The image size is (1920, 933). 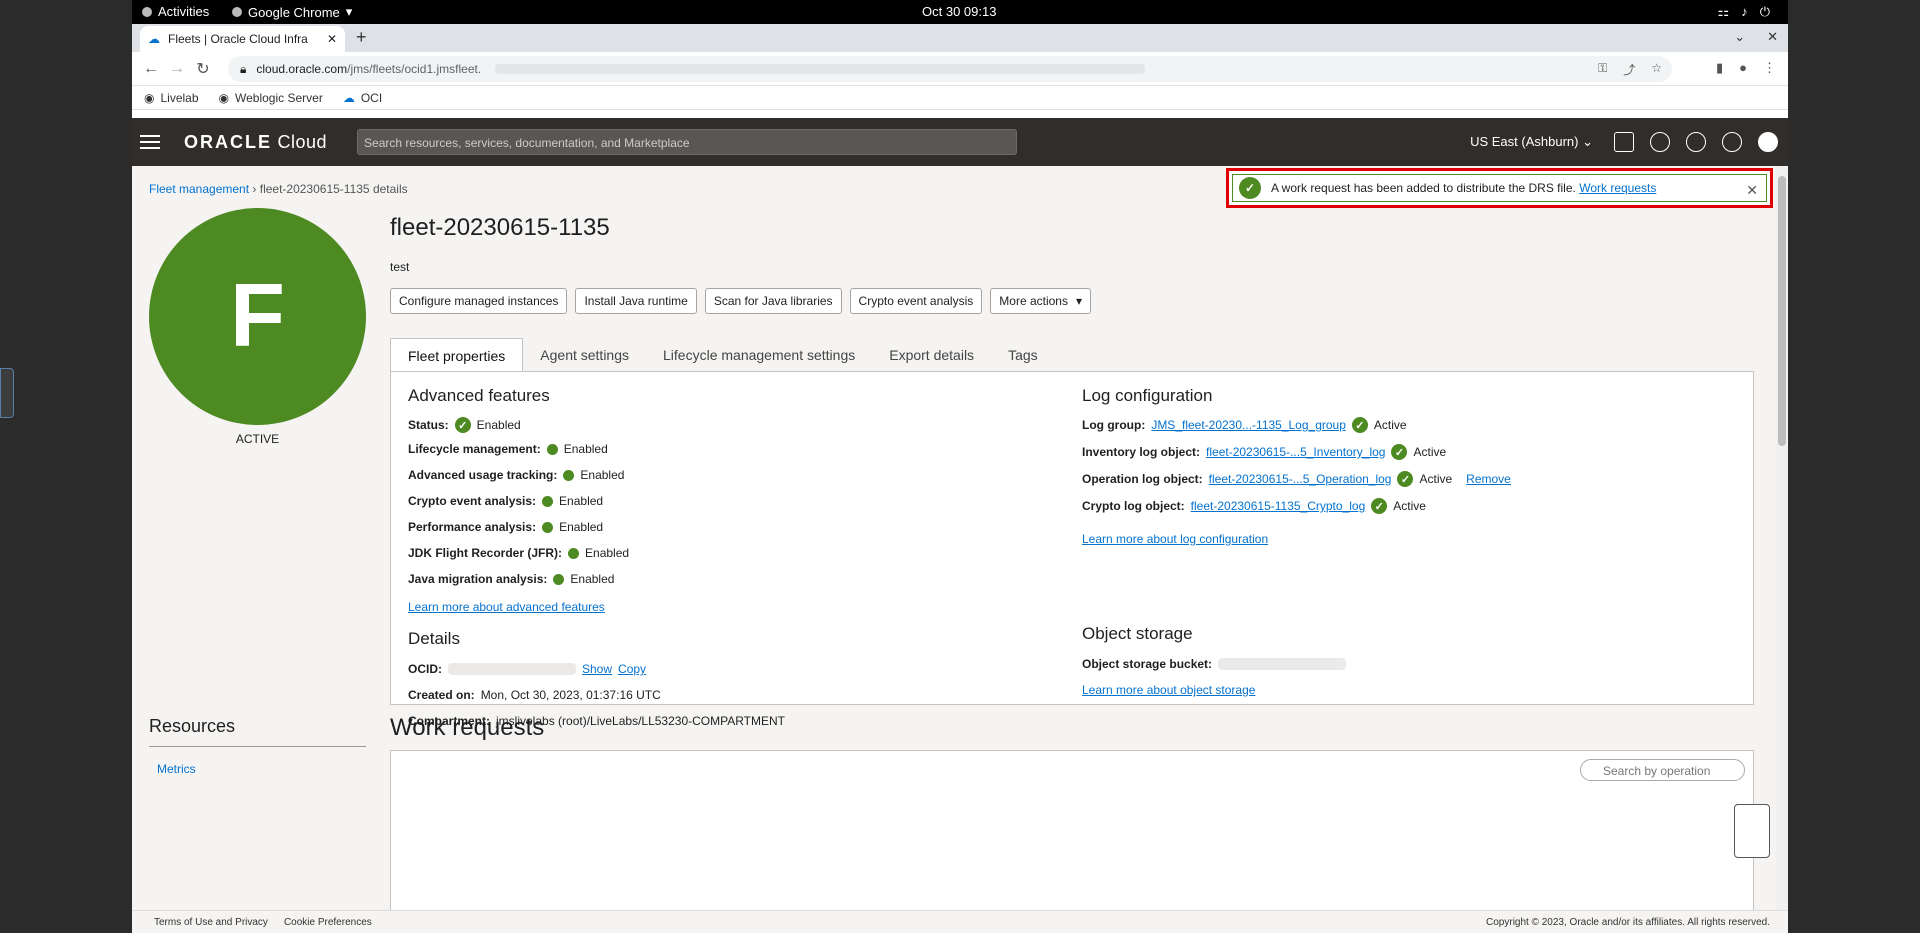 I want to click on crypto-log-link: fleet-20230615-1135_Crypto_log, so click(x=1278, y=506).